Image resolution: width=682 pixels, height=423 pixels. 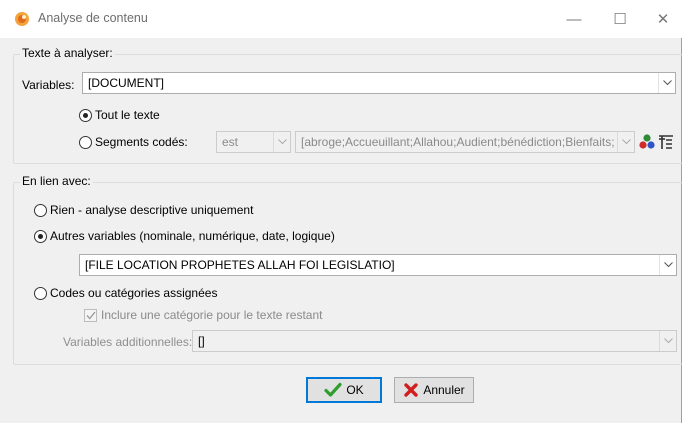 I want to click on variables-label: Variables:, so click(x=48, y=85).